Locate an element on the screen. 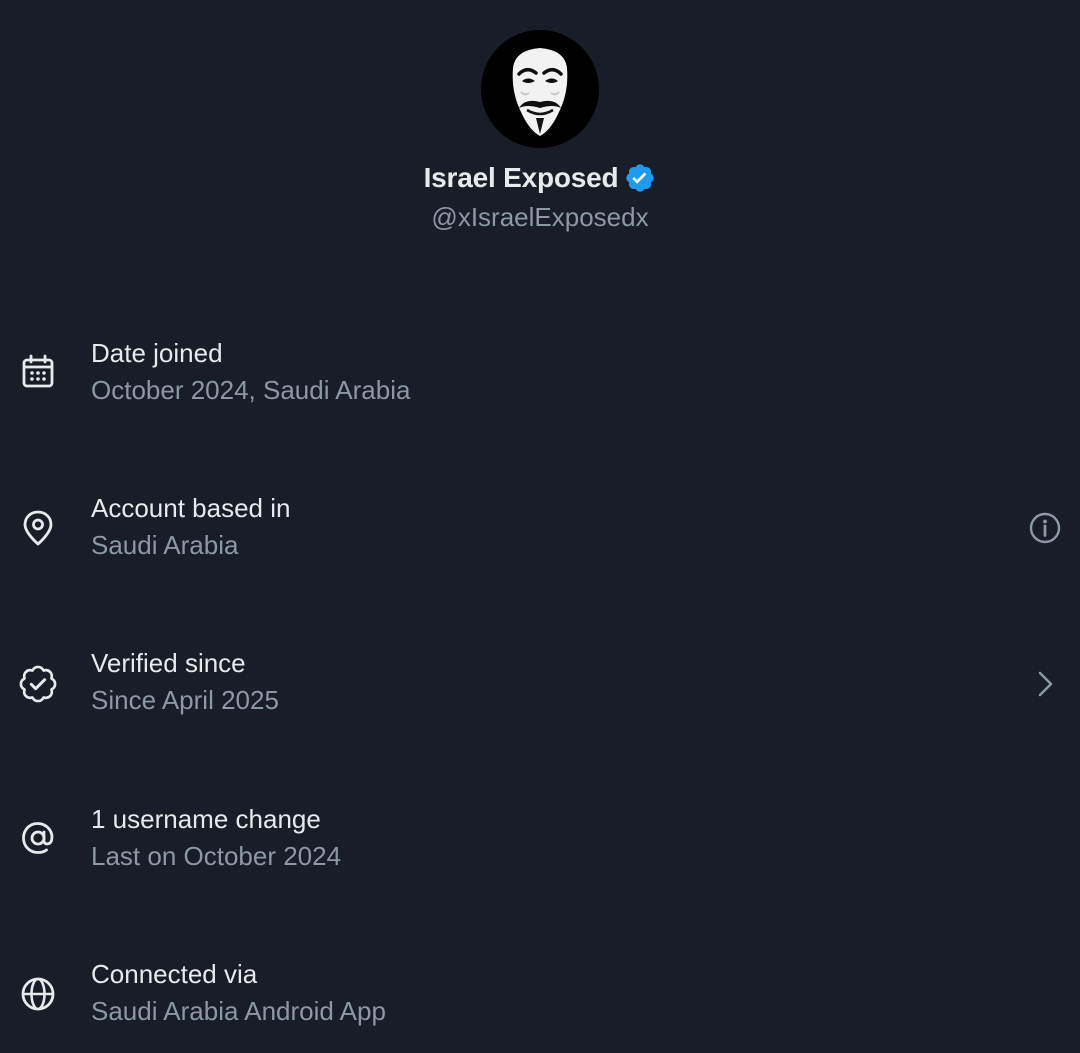 The image size is (1080, 1053). info-row-date-joined: Date joined October 2024, Saudi Arabia is located at coordinates (540, 380).